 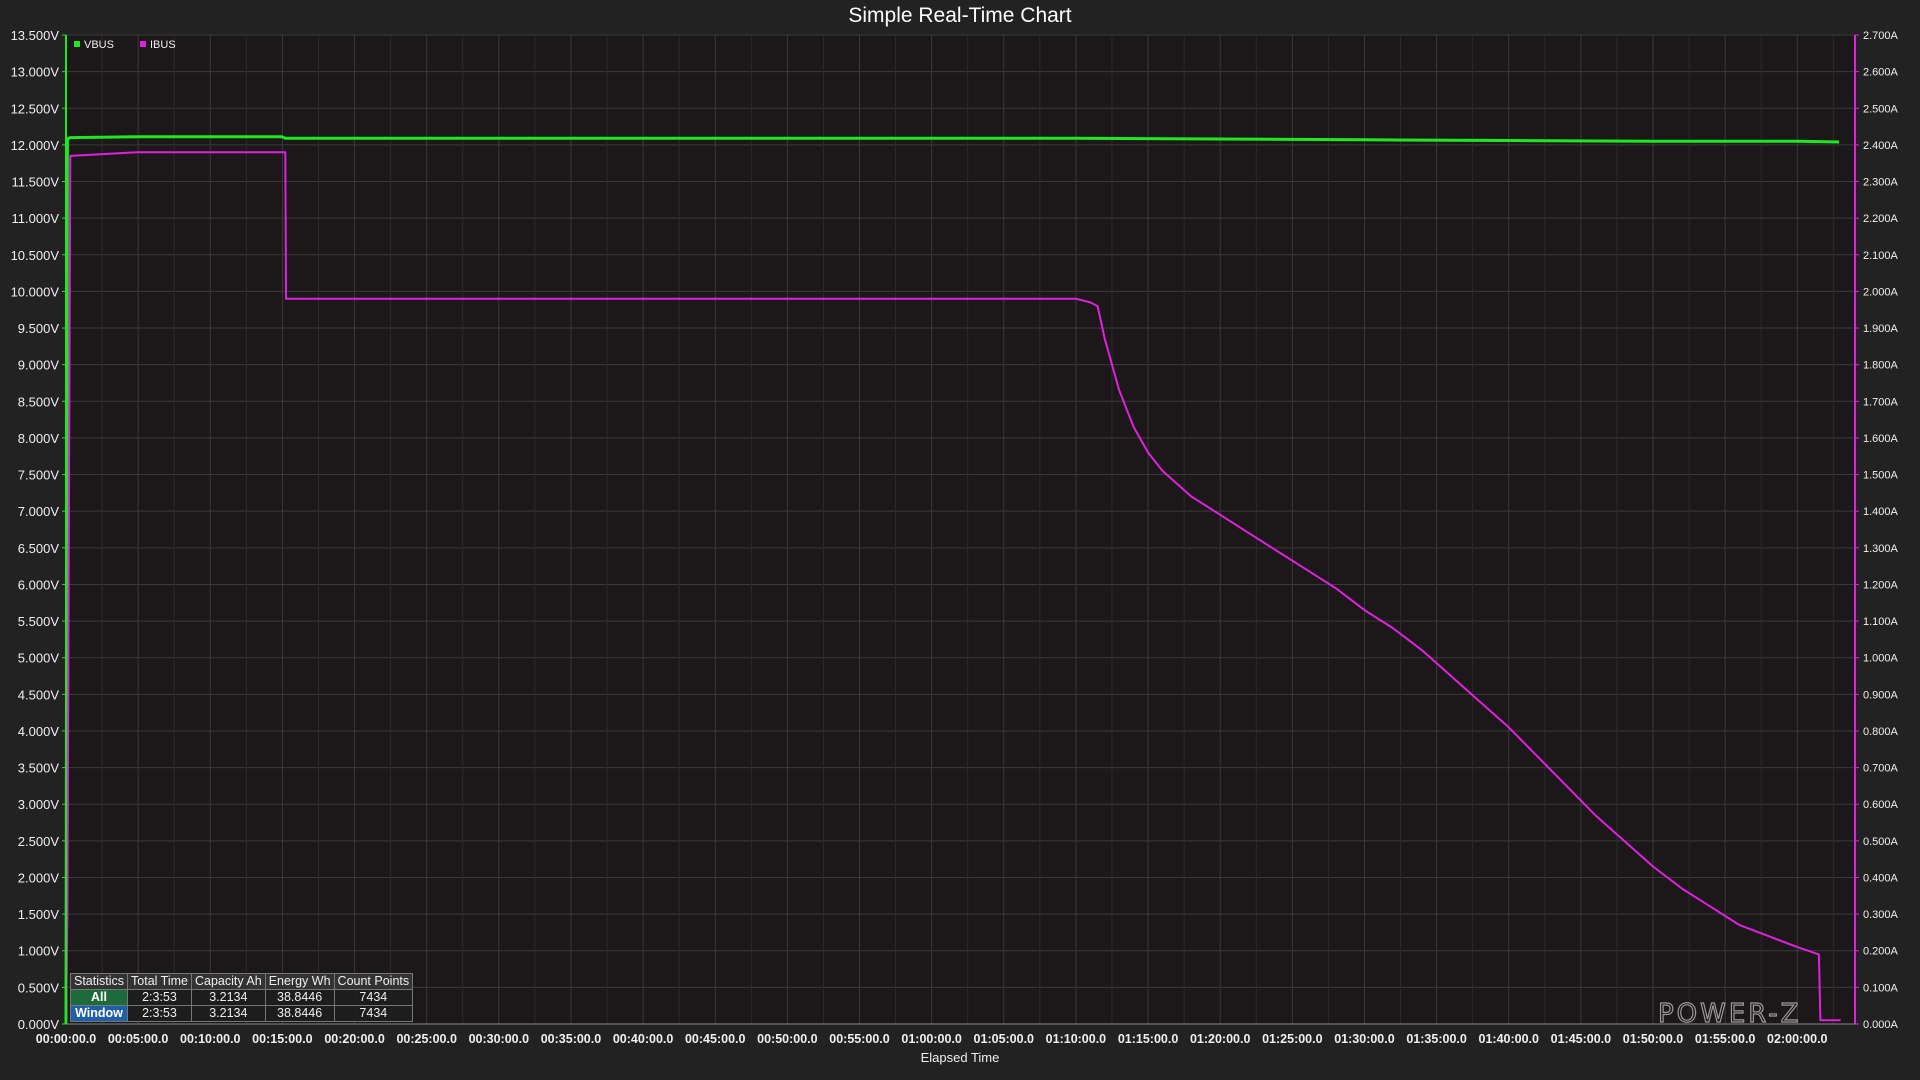 What do you see at coordinates (39, 877) in the screenshot?
I see `y-tick-label: 2.000V` at bounding box center [39, 877].